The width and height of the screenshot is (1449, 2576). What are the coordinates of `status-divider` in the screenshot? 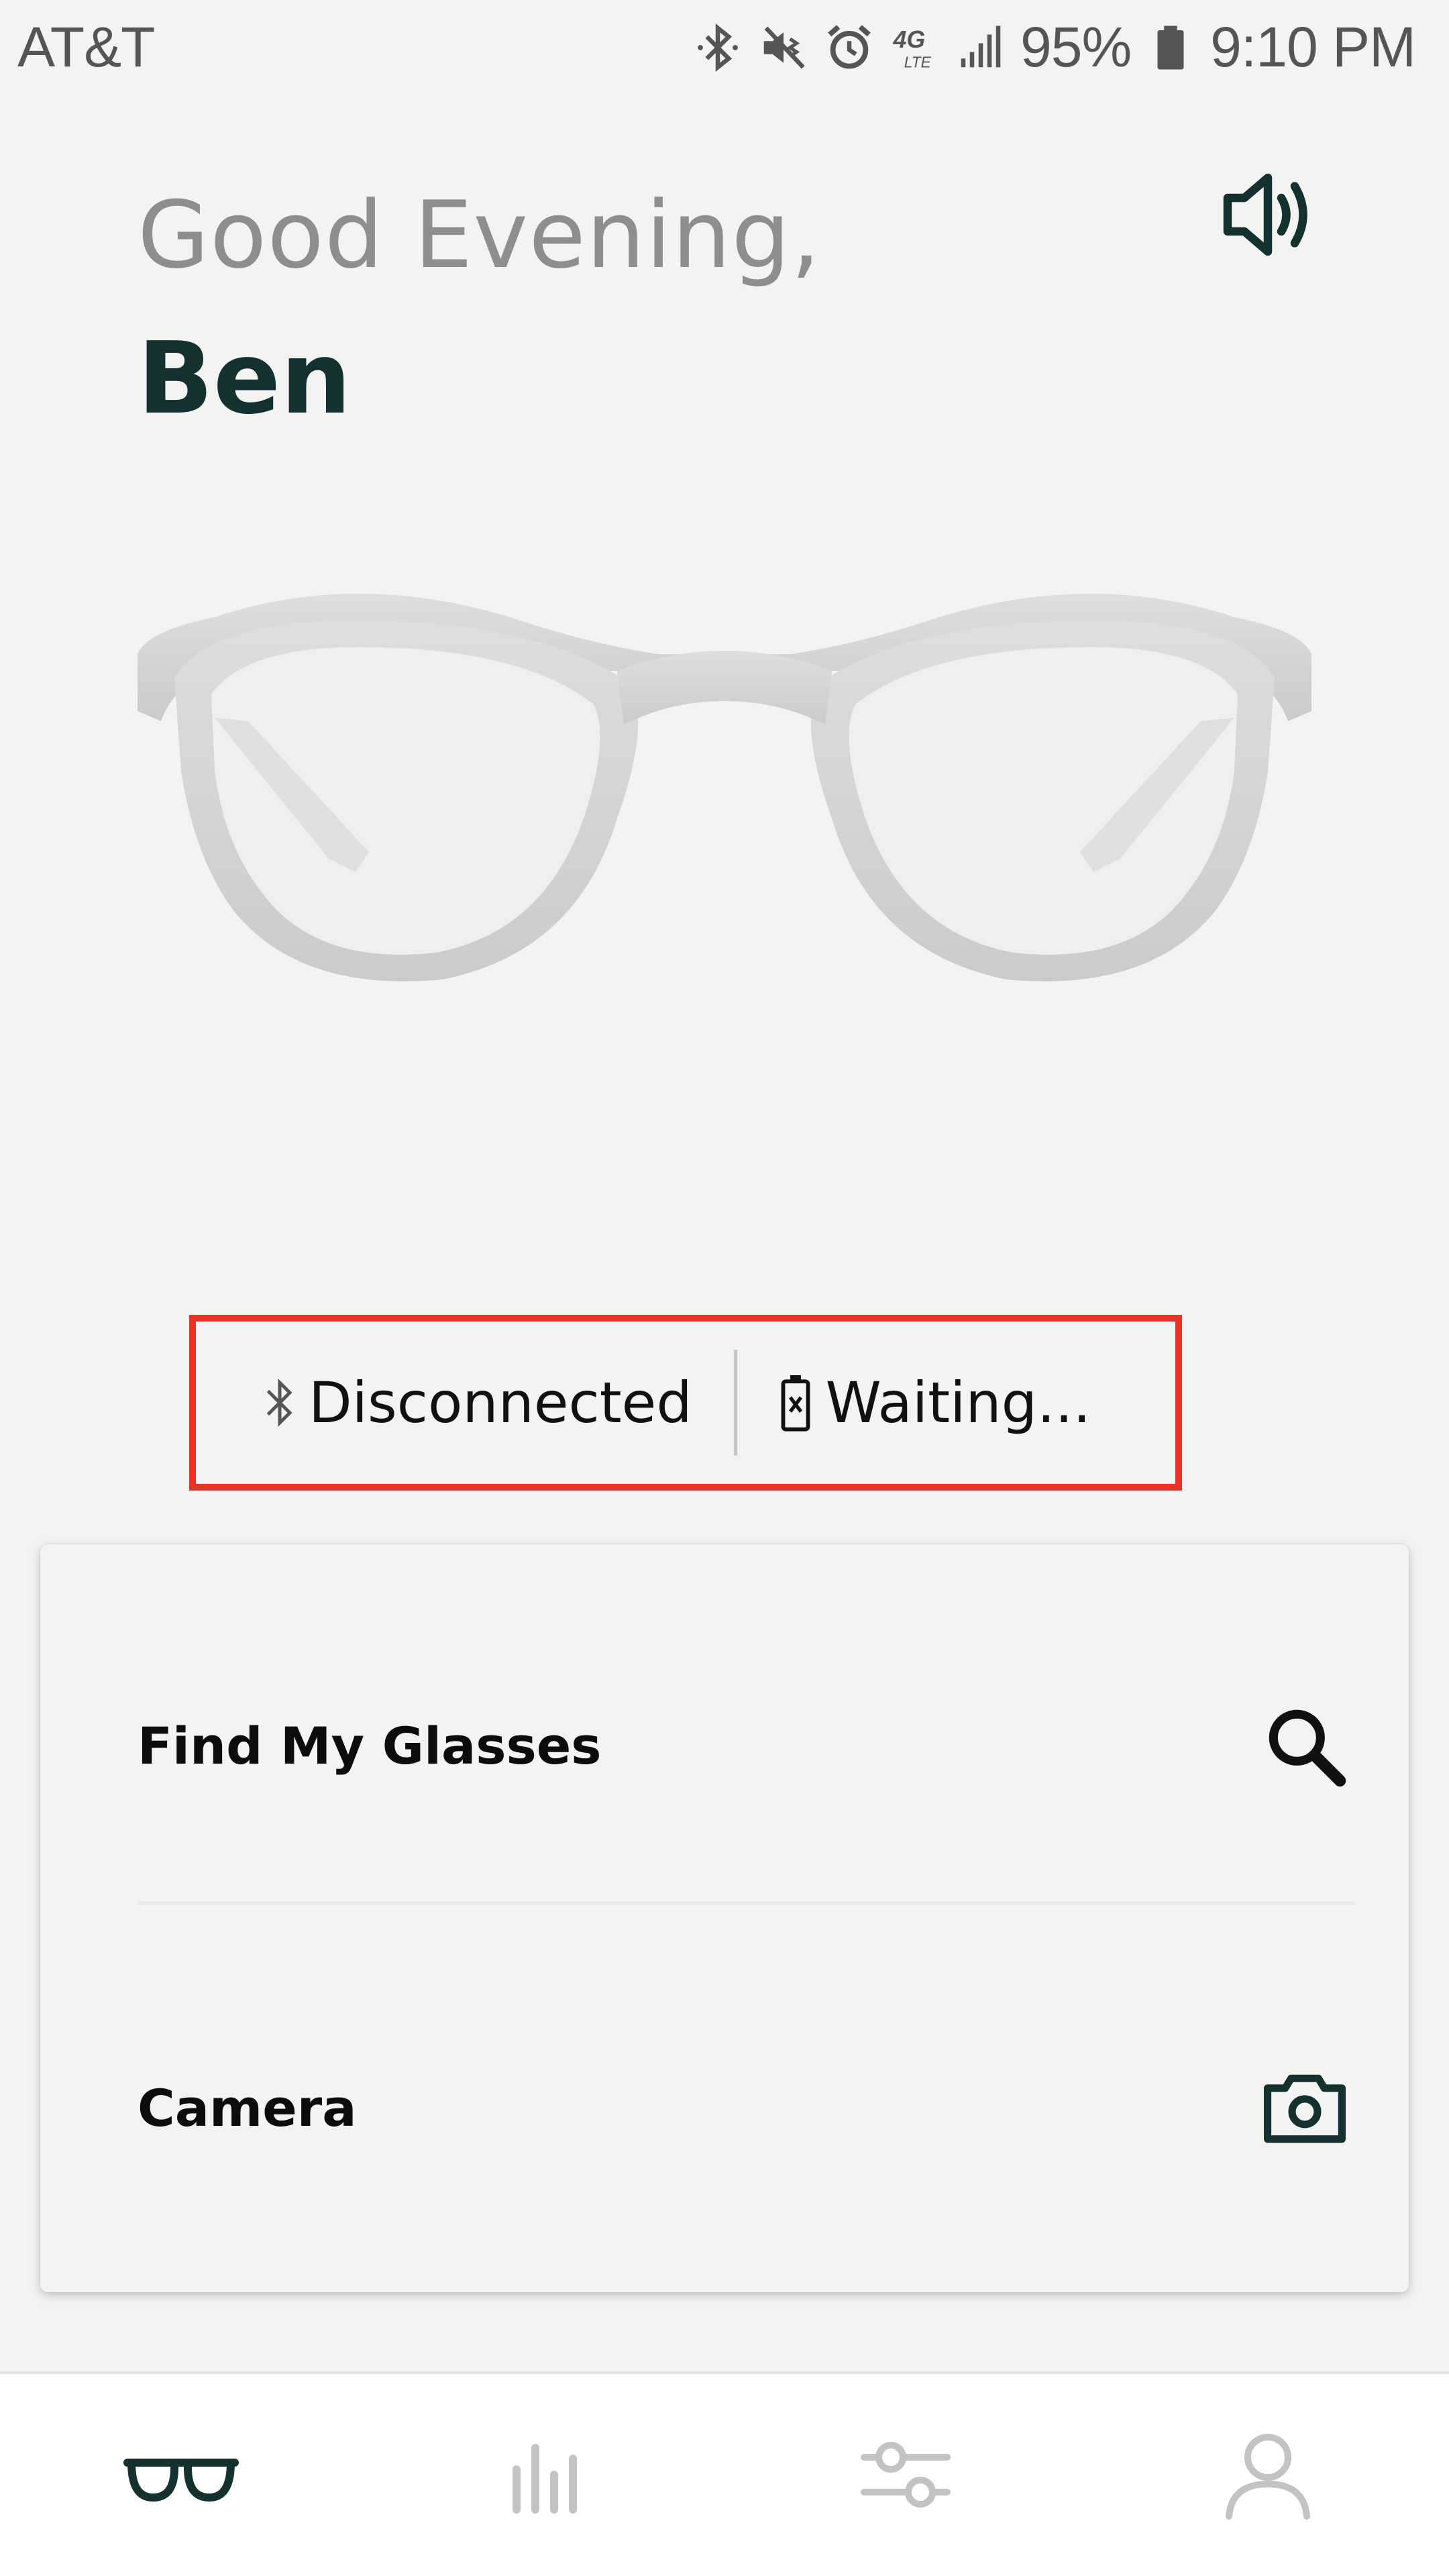 It's located at (735, 1403).